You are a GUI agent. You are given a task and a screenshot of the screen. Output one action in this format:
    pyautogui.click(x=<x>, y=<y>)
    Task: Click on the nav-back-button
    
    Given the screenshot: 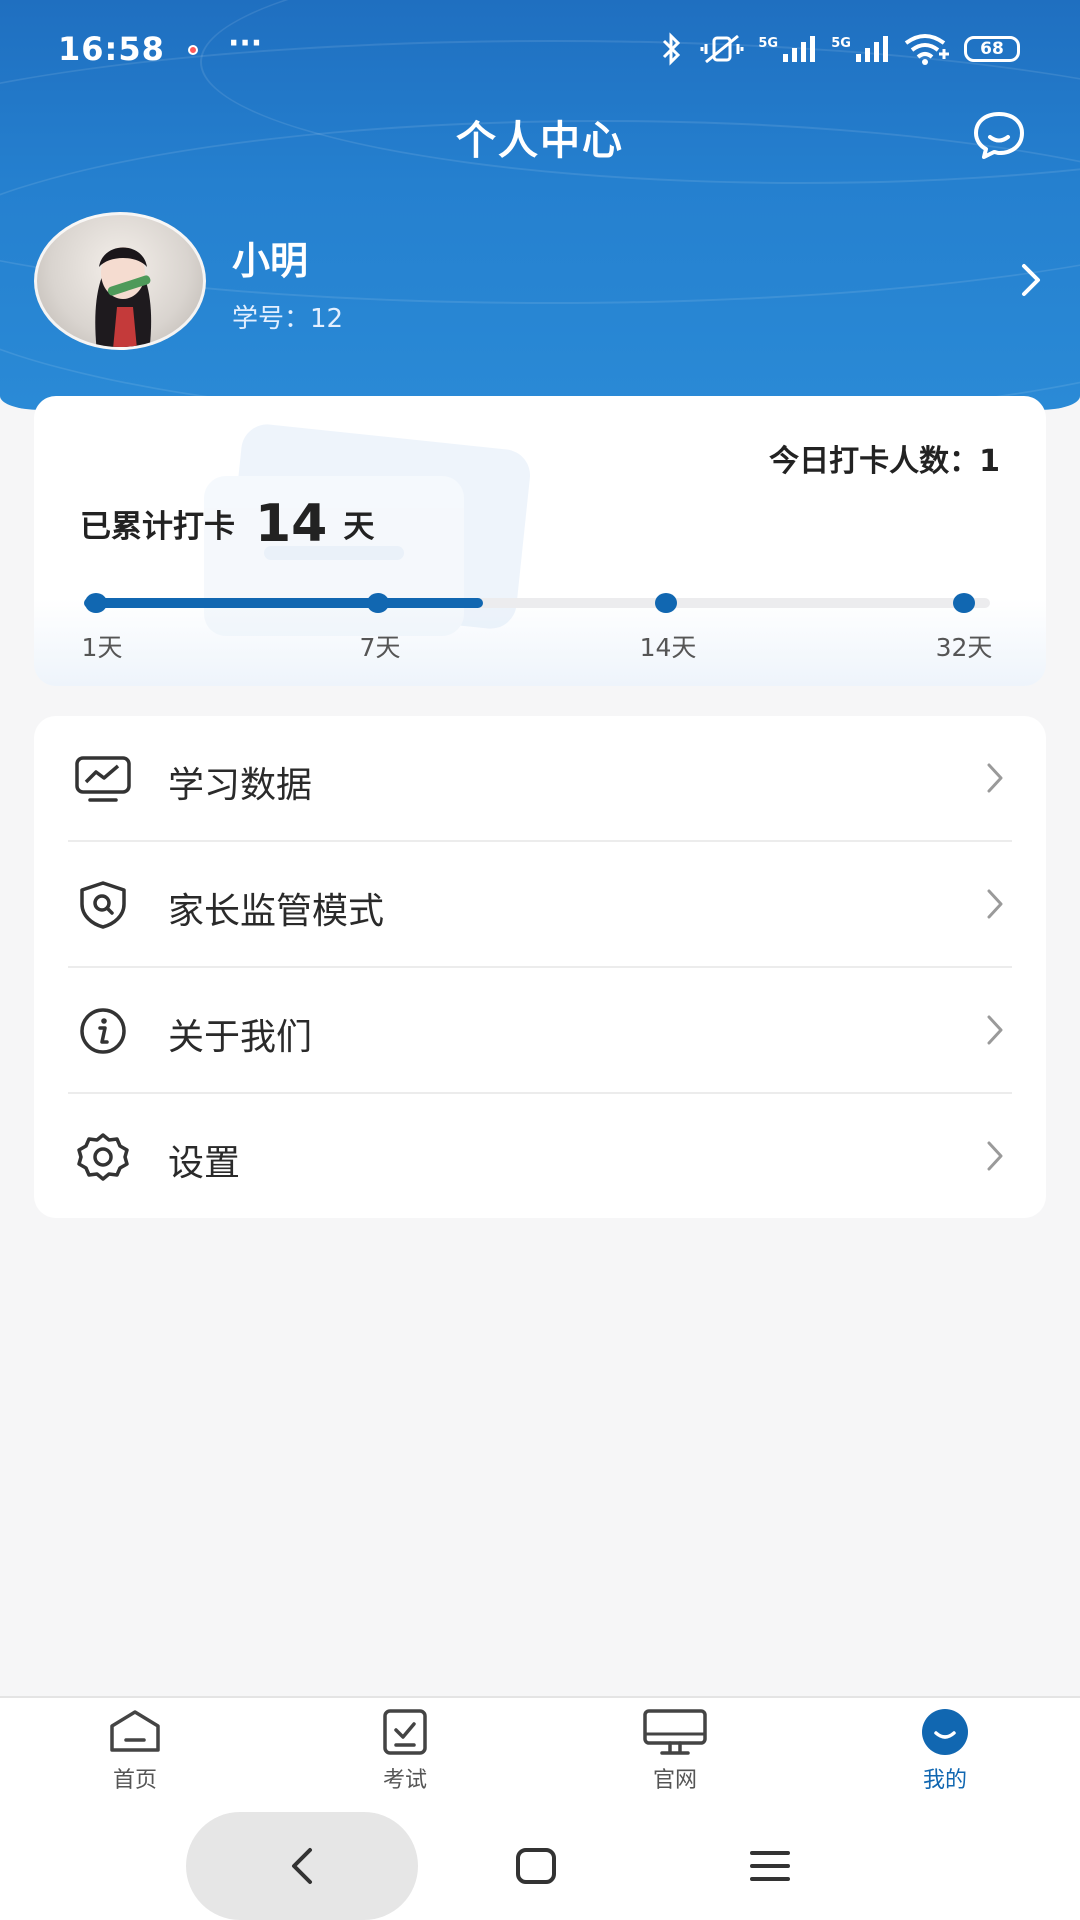 What is the action you would take?
    pyautogui.click(x=302, y=1866)
    